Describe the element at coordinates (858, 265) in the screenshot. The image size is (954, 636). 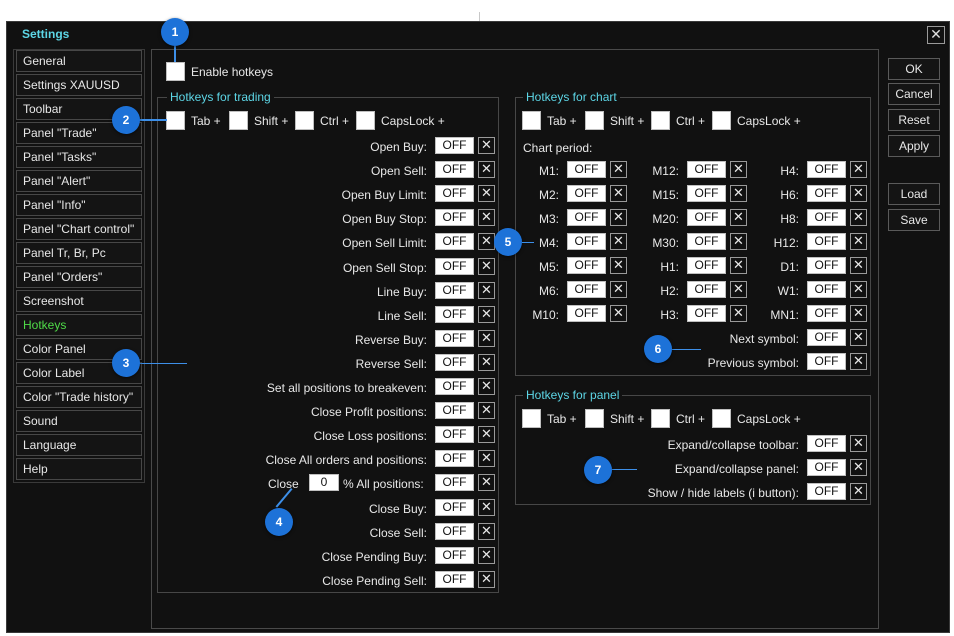
I see `chart-period-d1-clear-button: ✕` at that location.